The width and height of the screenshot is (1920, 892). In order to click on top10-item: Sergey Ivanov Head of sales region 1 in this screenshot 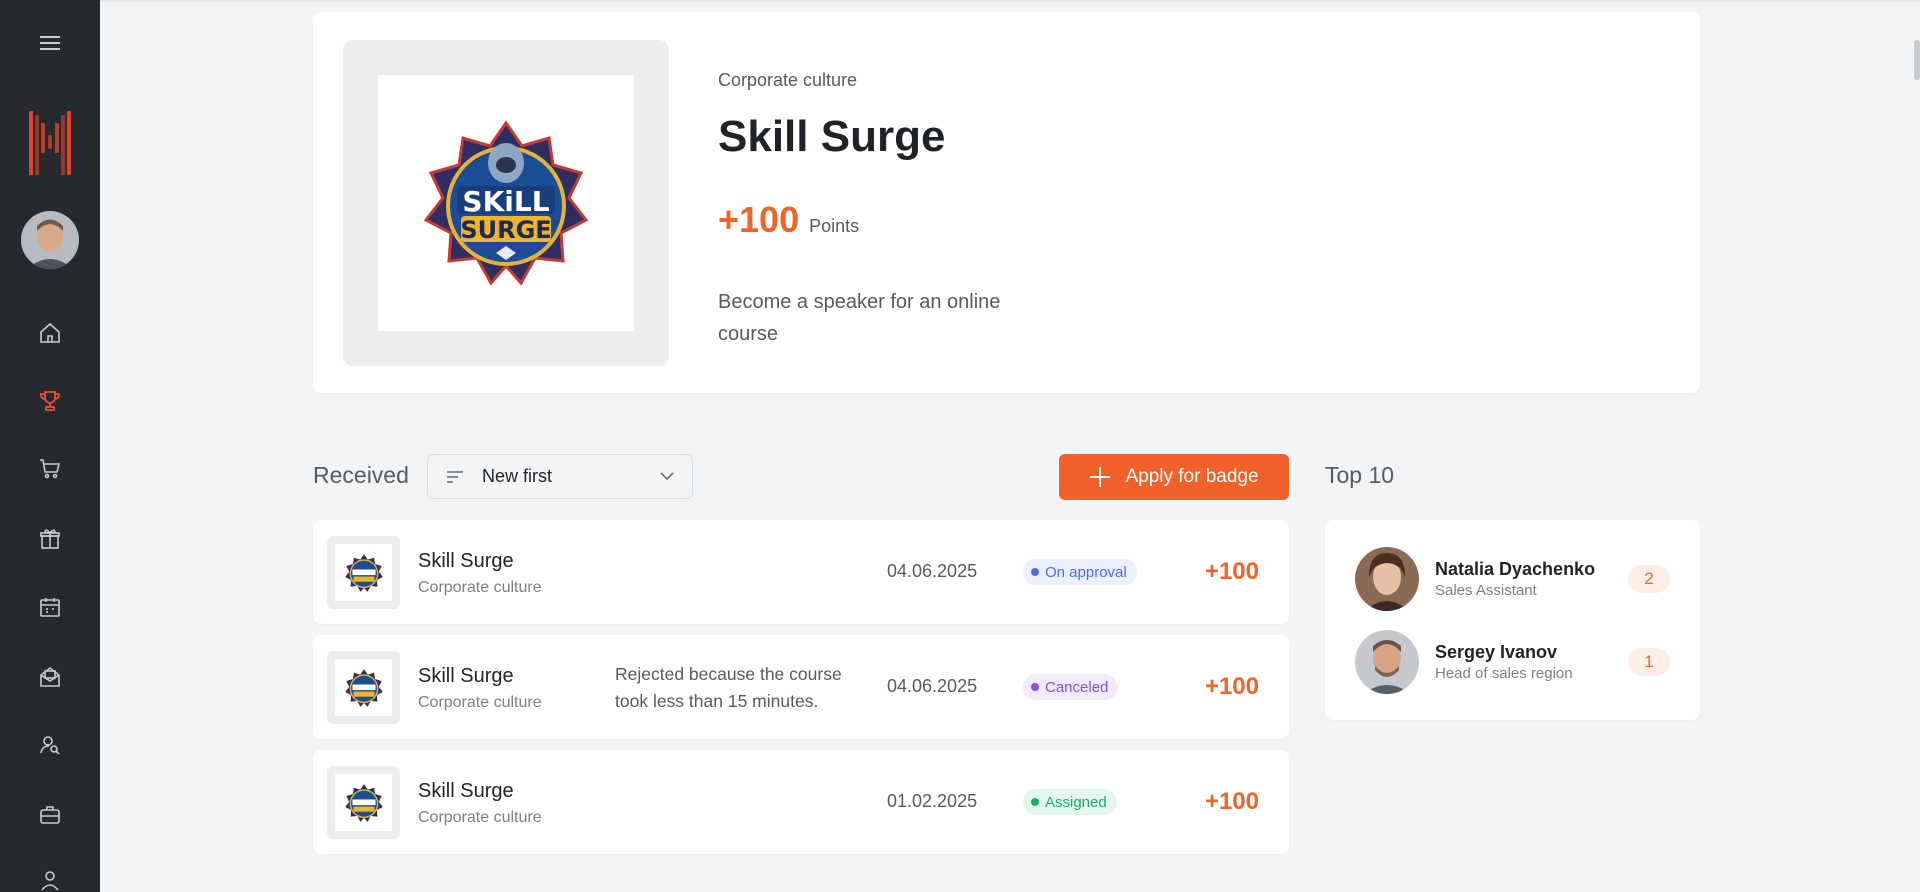, I will do `click(1512, 662)`.